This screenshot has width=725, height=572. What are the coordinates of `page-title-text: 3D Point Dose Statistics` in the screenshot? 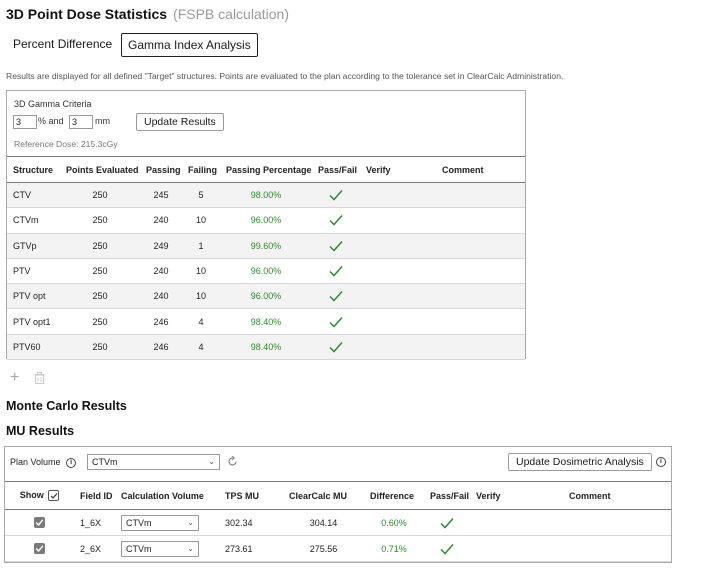 It's located at (87, 14).